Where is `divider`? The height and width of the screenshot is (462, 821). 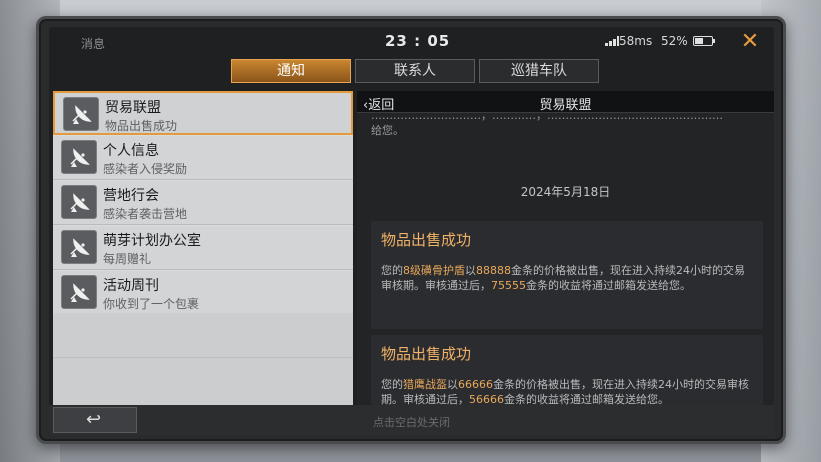 divider is located at coordinates (203, 357).